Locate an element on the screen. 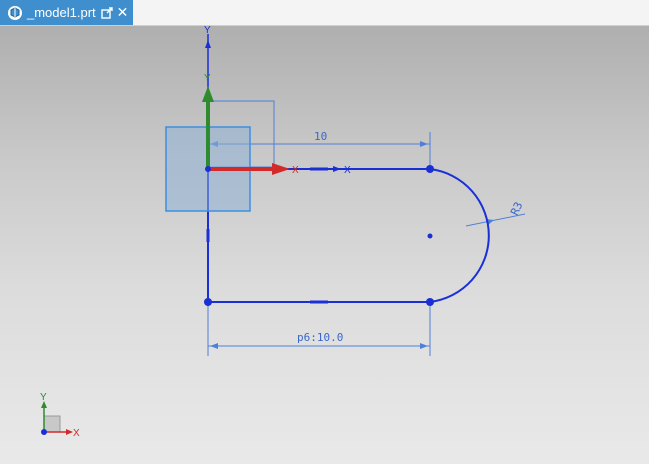 The width and height of the screenshot is (649, 464). sketch-x-label: X is located at coordinates (347, 170).